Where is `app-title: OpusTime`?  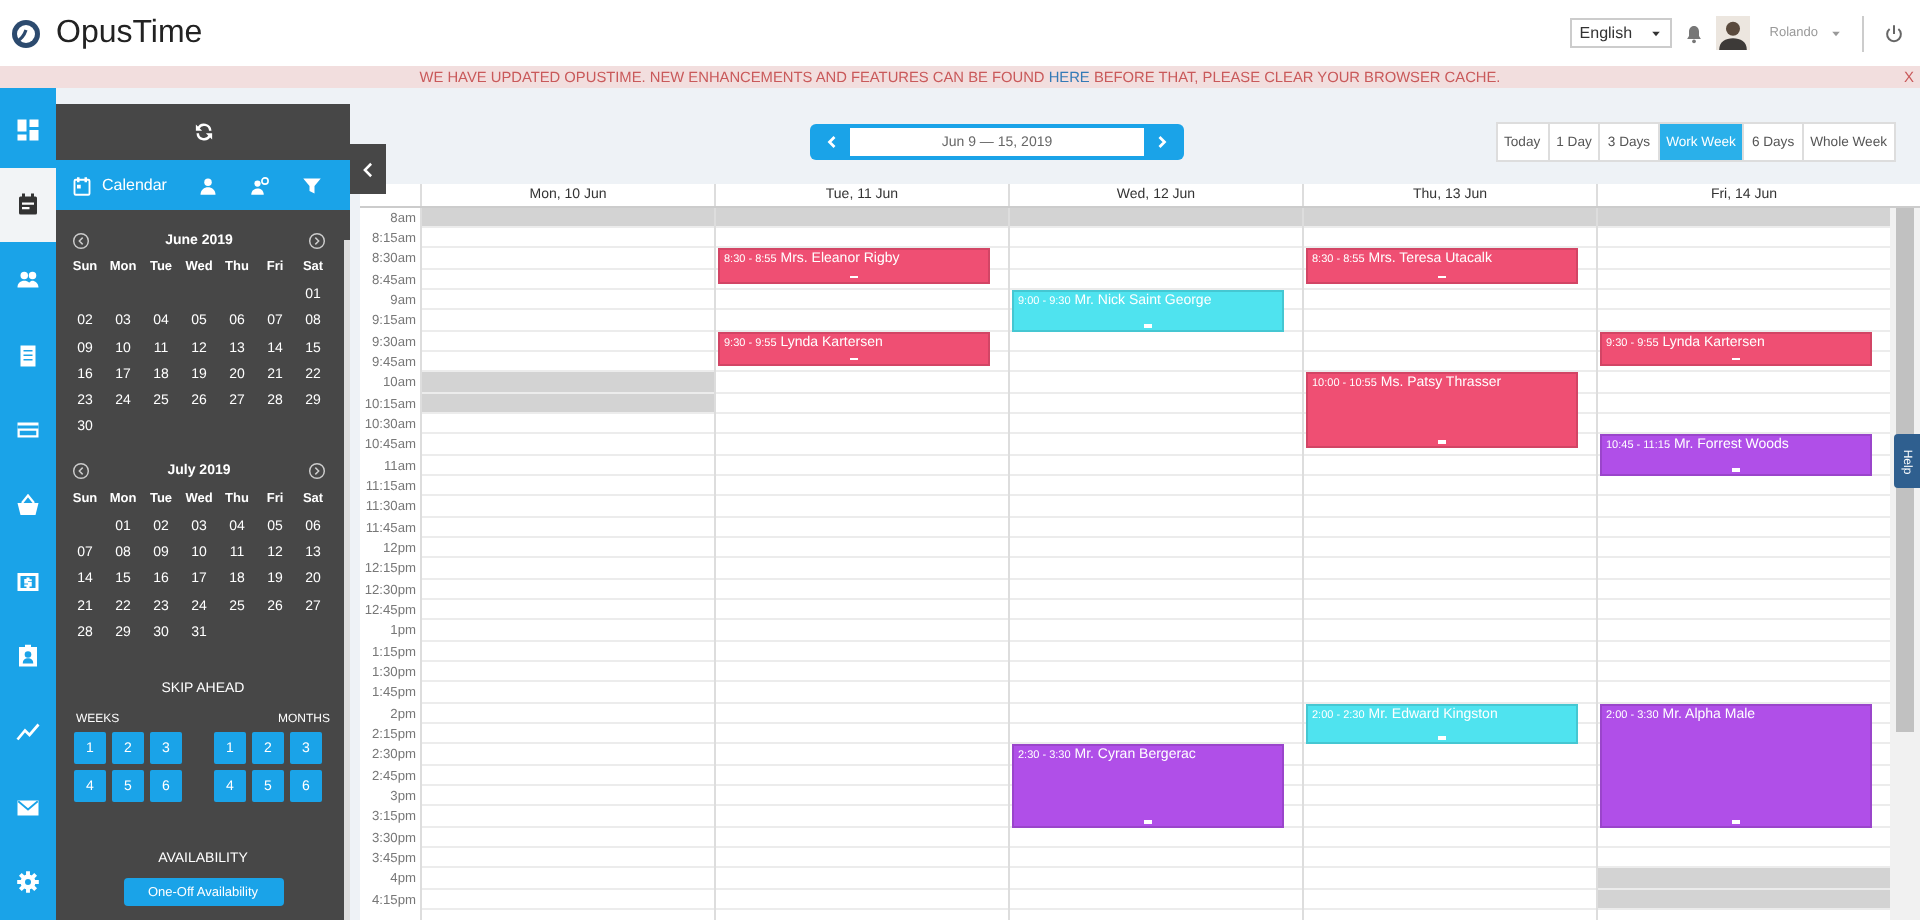 app-title: OpusTime is located at coordinates (129, 33).